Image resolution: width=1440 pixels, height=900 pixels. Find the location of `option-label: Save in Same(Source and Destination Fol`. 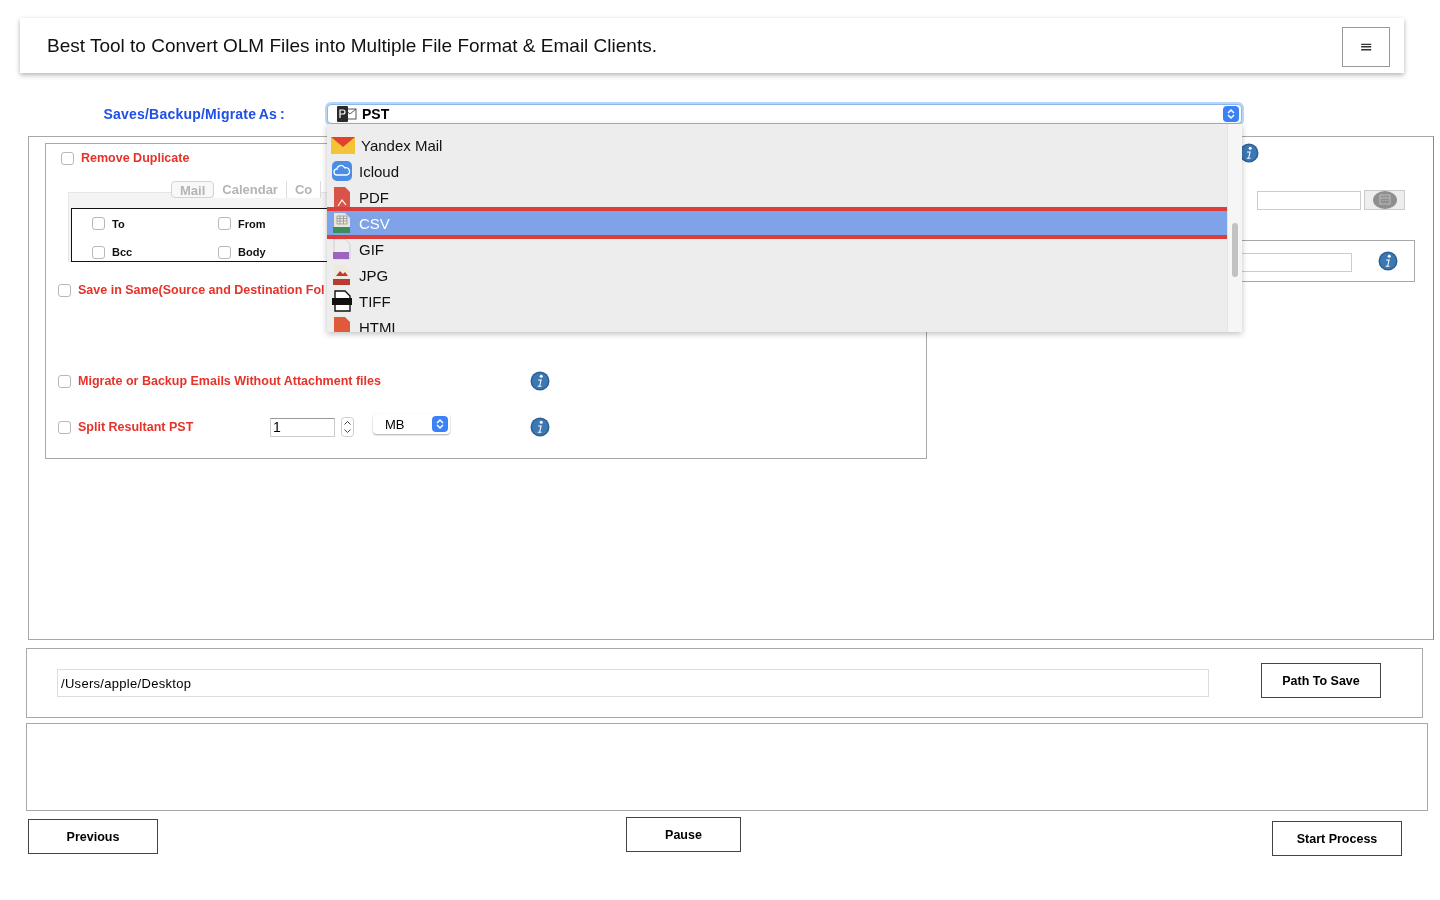

option-label: Save in Same(Source and Destination Fol is located at coordinates (201, 290).